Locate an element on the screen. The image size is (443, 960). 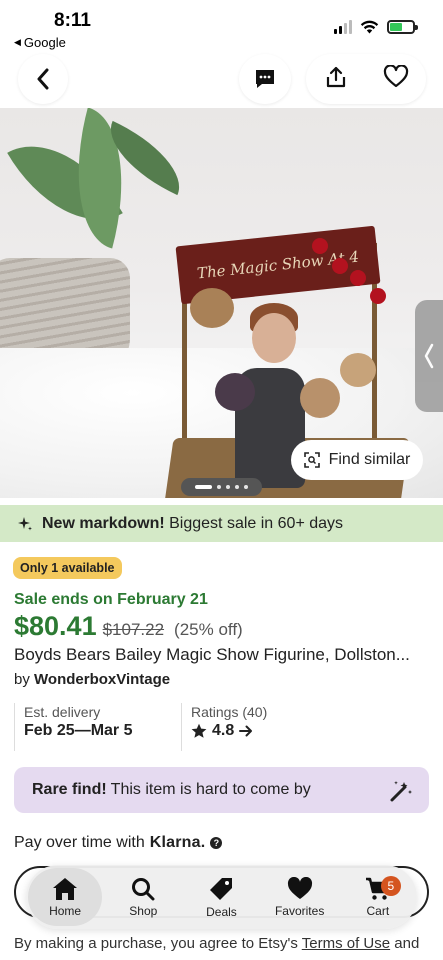
nav-shop-label: Shop is located at coordinates (143, 910).